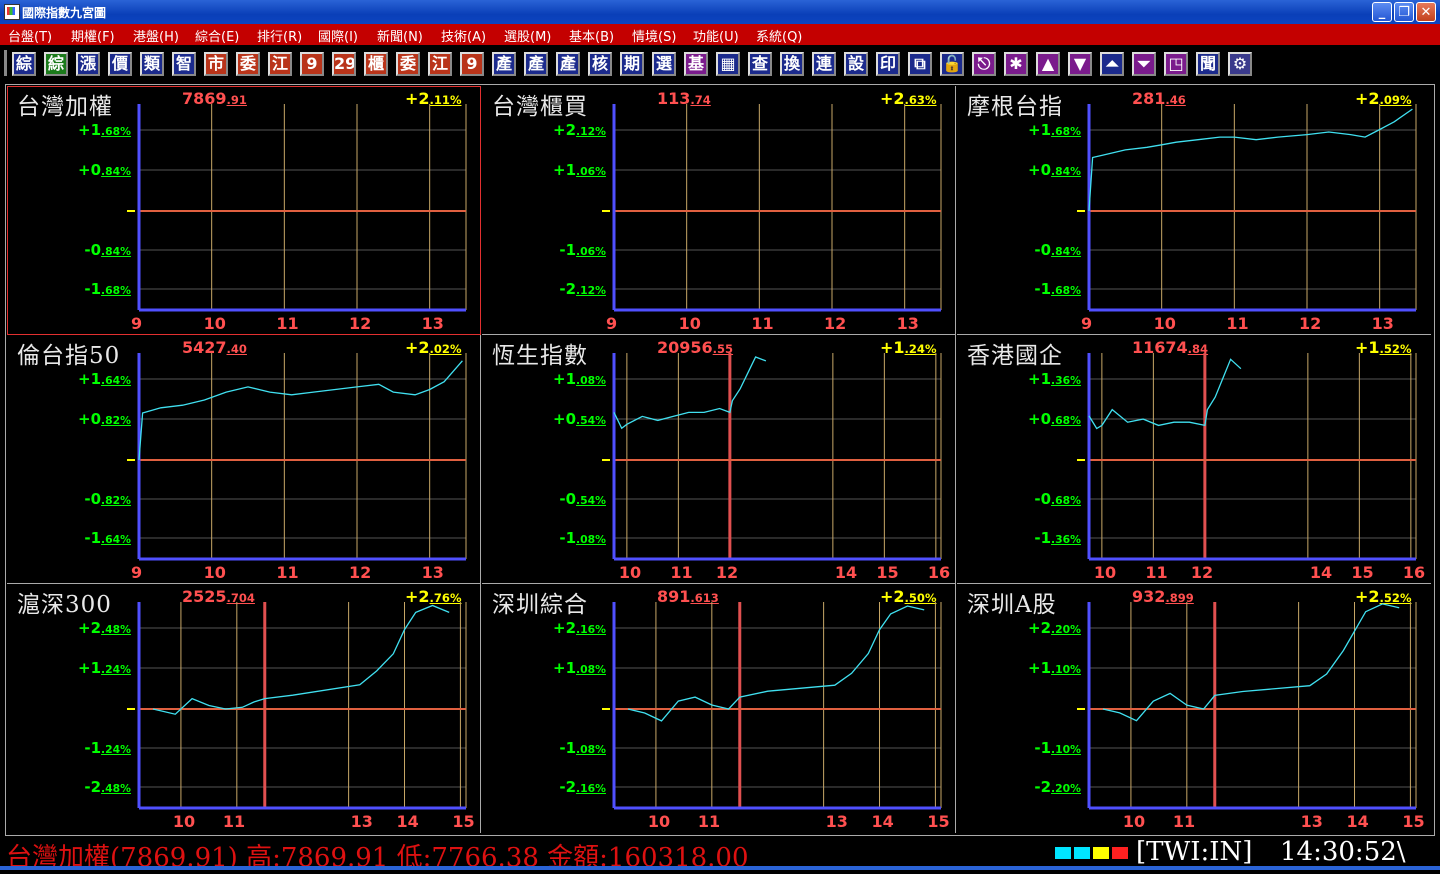  What do you see at coordinates (1240, 64) in the screenshot?
I see `toolbar-button-38: ⚙` at bounding box center [1240, 64].